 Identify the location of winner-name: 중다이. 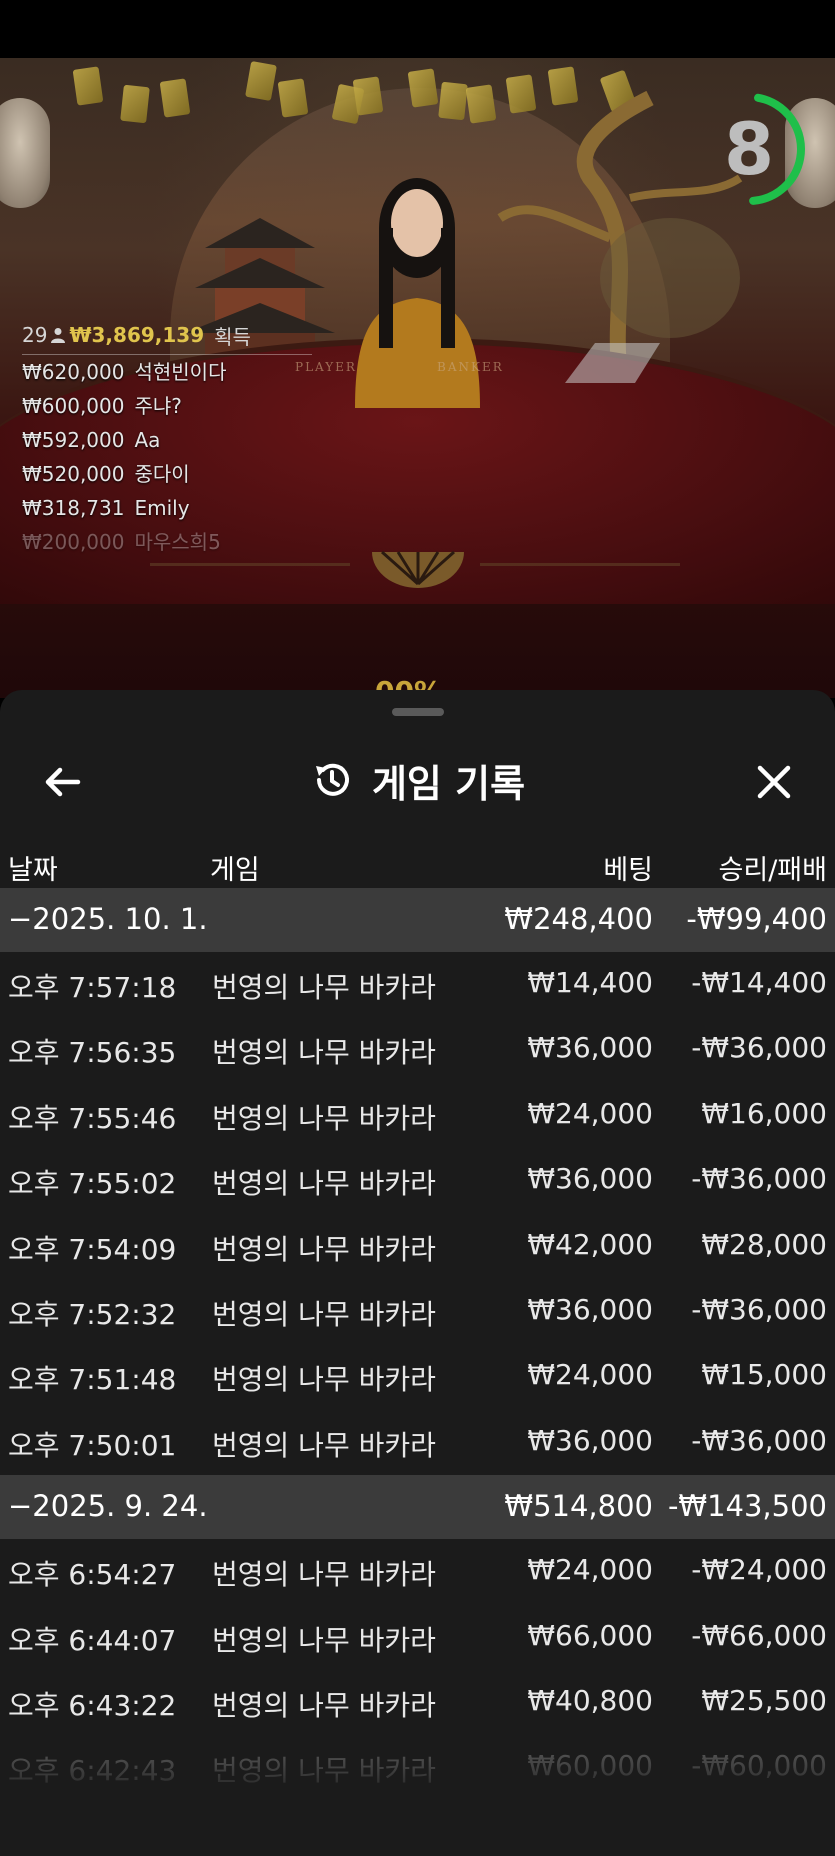
(162, 474).